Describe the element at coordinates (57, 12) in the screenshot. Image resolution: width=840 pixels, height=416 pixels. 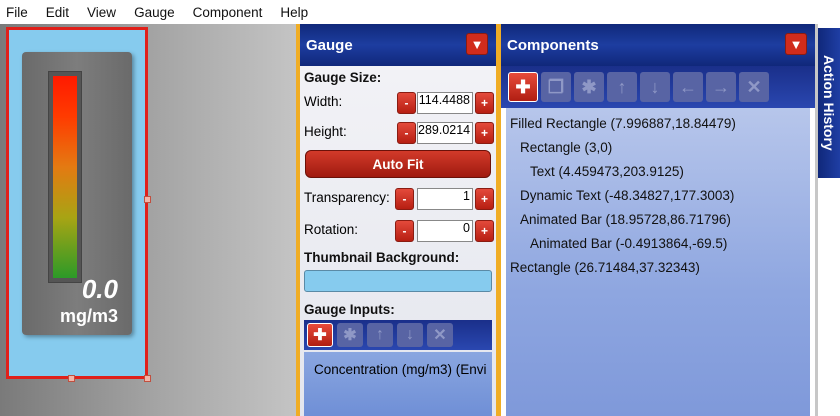
I see `menu-edit: Edit` at that location.